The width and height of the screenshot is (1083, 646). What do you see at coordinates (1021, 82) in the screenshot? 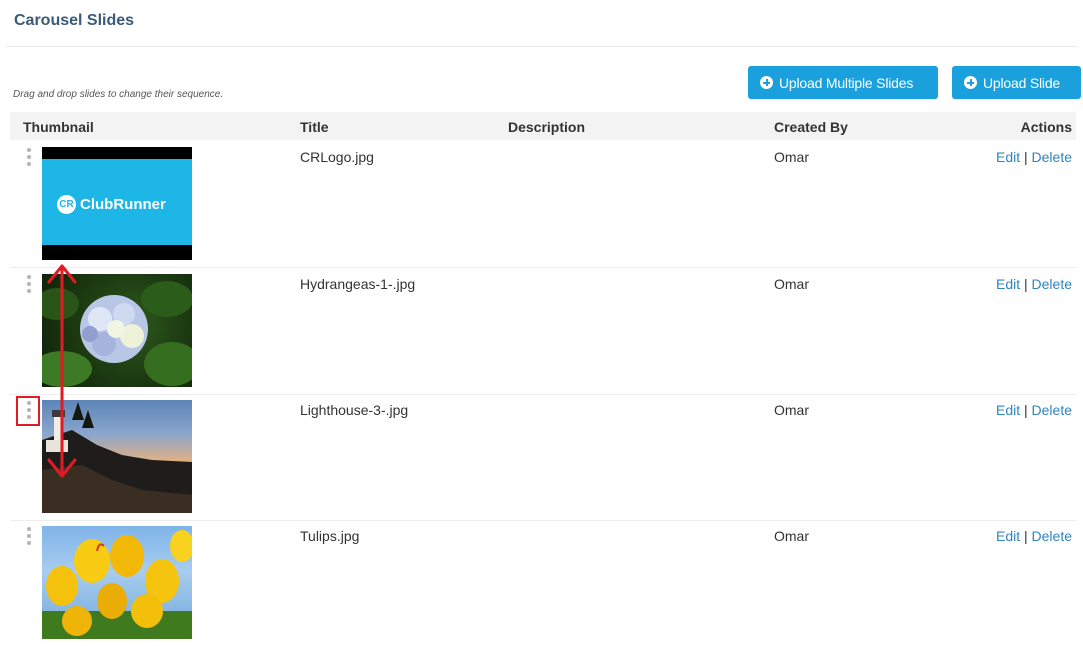
I see `upload-slide-label: Upload Slide` at bounding box center [1021, 82].